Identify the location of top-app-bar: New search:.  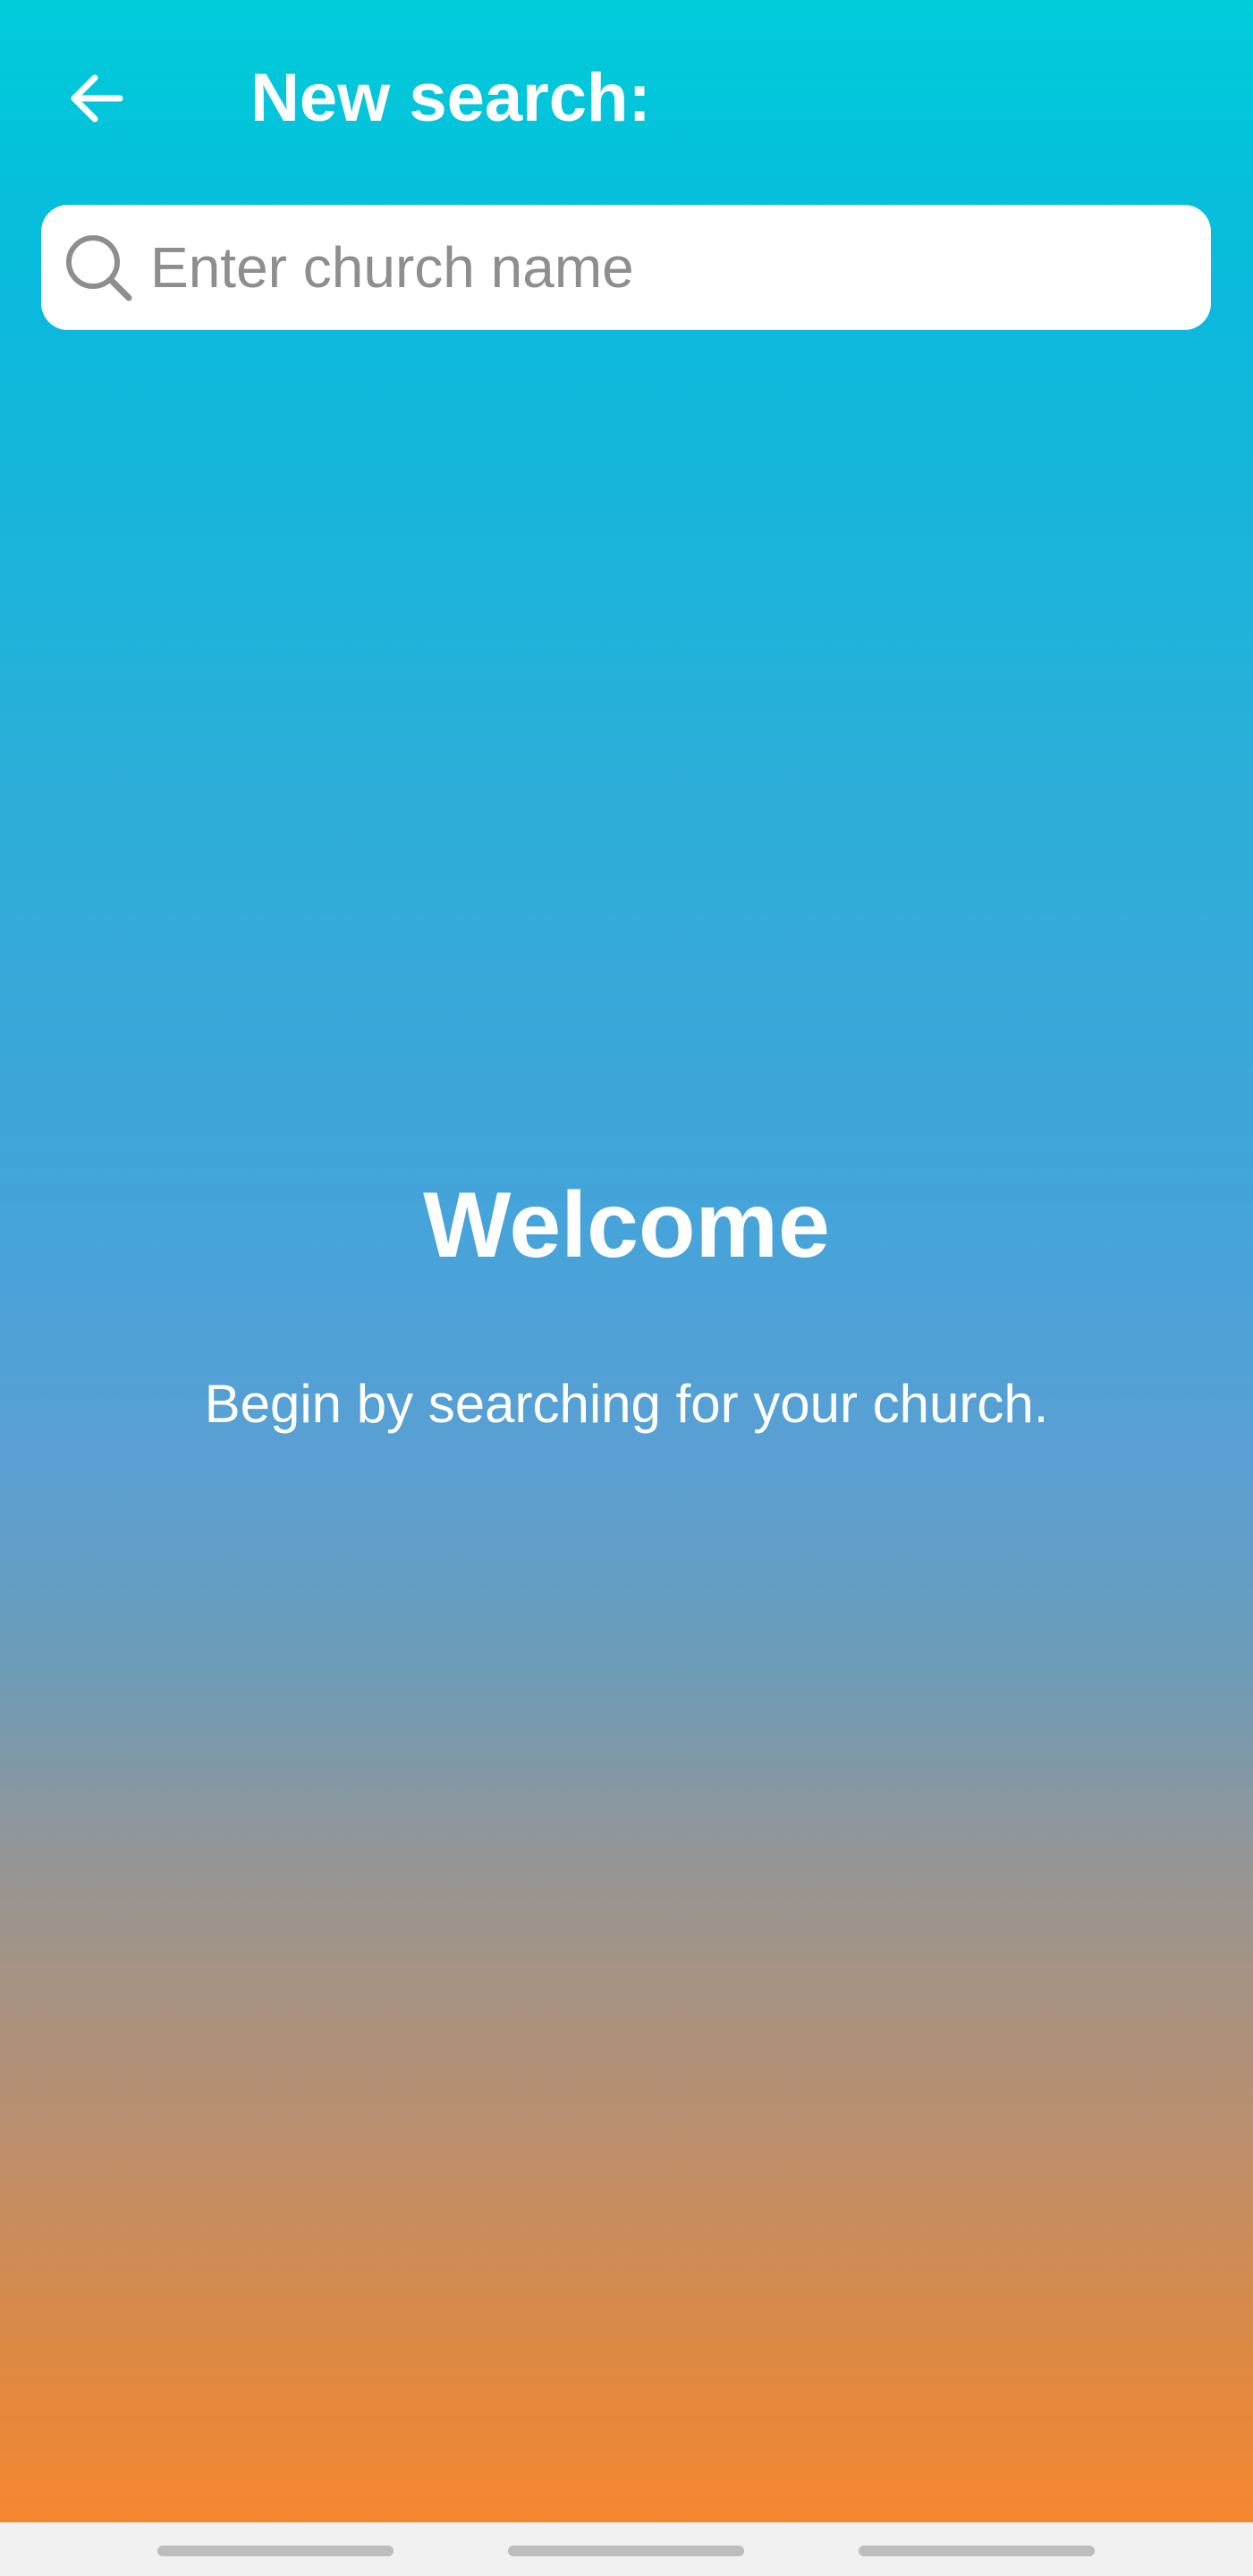
(626, 96).